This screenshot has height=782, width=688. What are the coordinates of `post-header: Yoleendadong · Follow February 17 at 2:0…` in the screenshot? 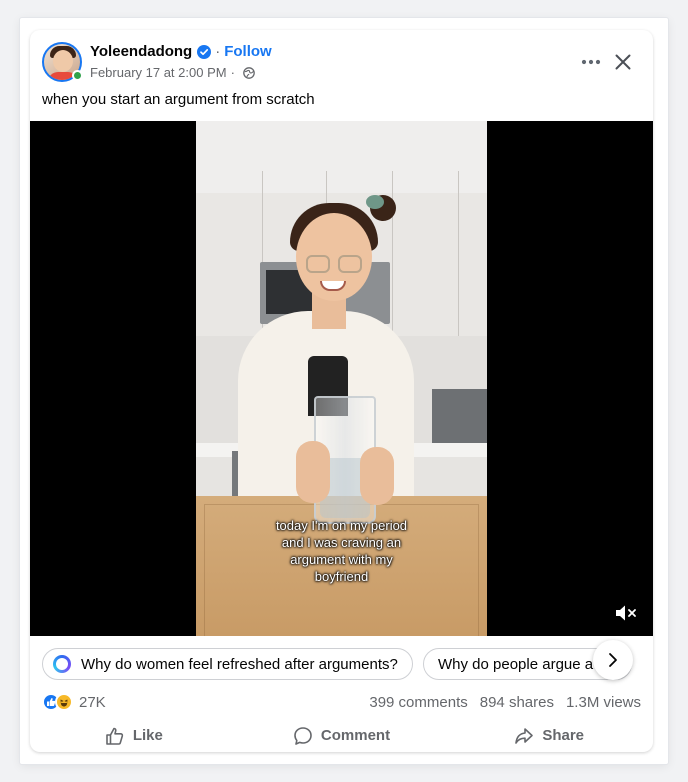 It's located at (341, 62).